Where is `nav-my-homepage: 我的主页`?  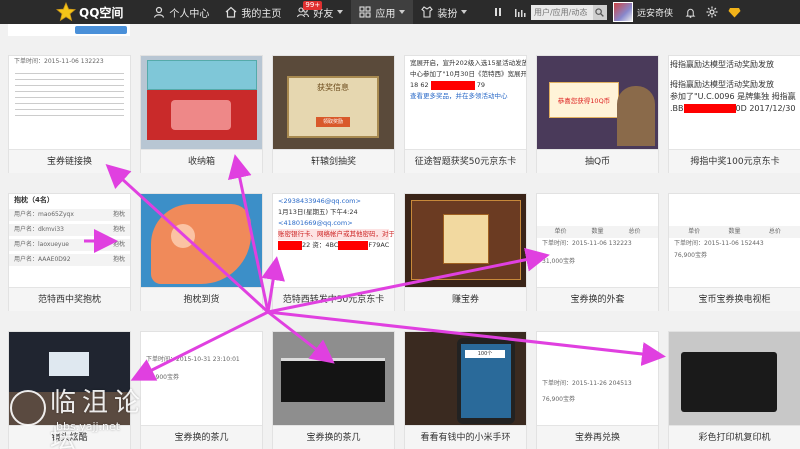 nav-my-homepage: 我的主页 is located at coordinates (253, 12).